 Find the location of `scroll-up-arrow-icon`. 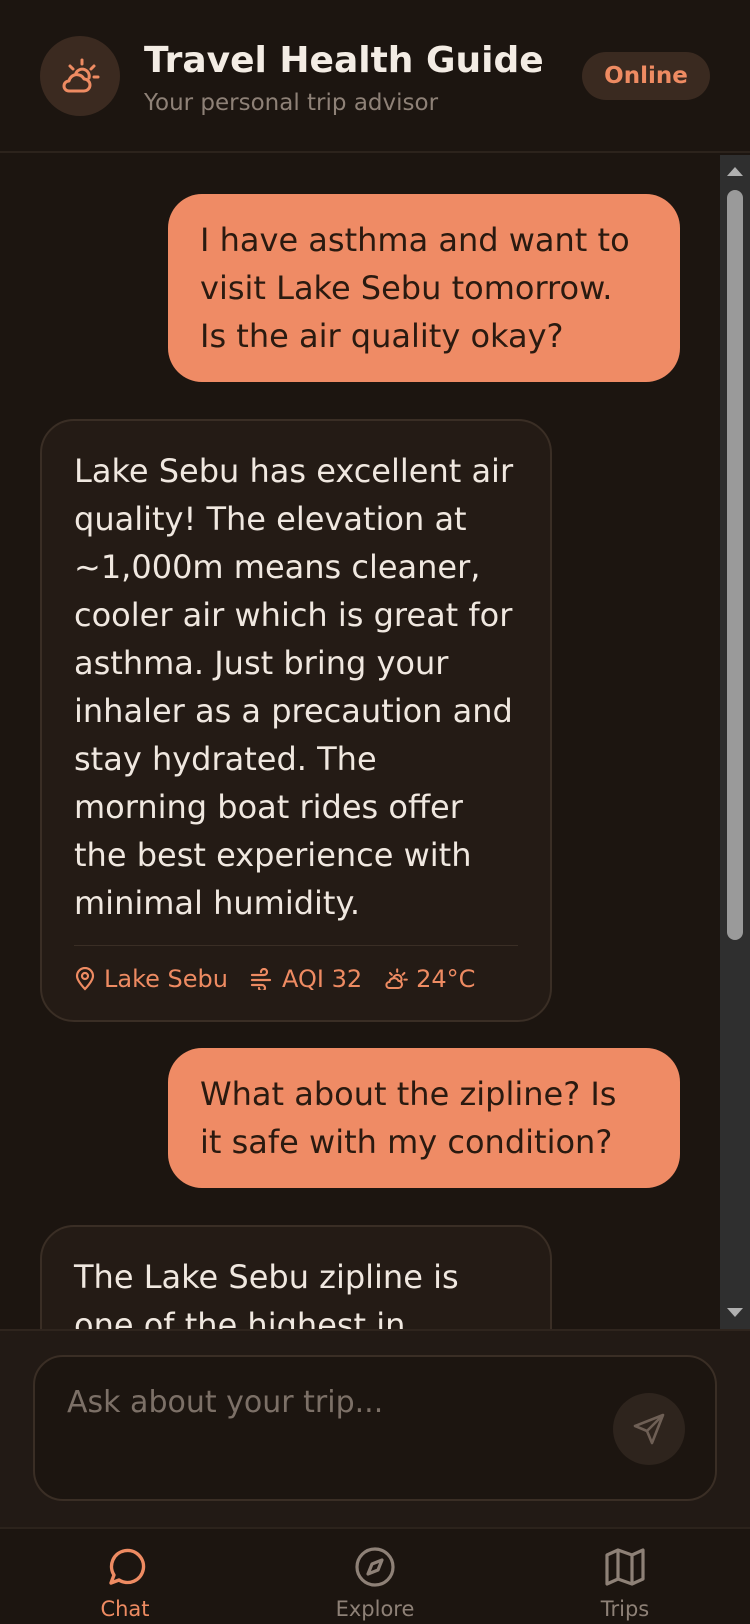

scroll-up-arrow-icon is located at coordinates (735, 171).